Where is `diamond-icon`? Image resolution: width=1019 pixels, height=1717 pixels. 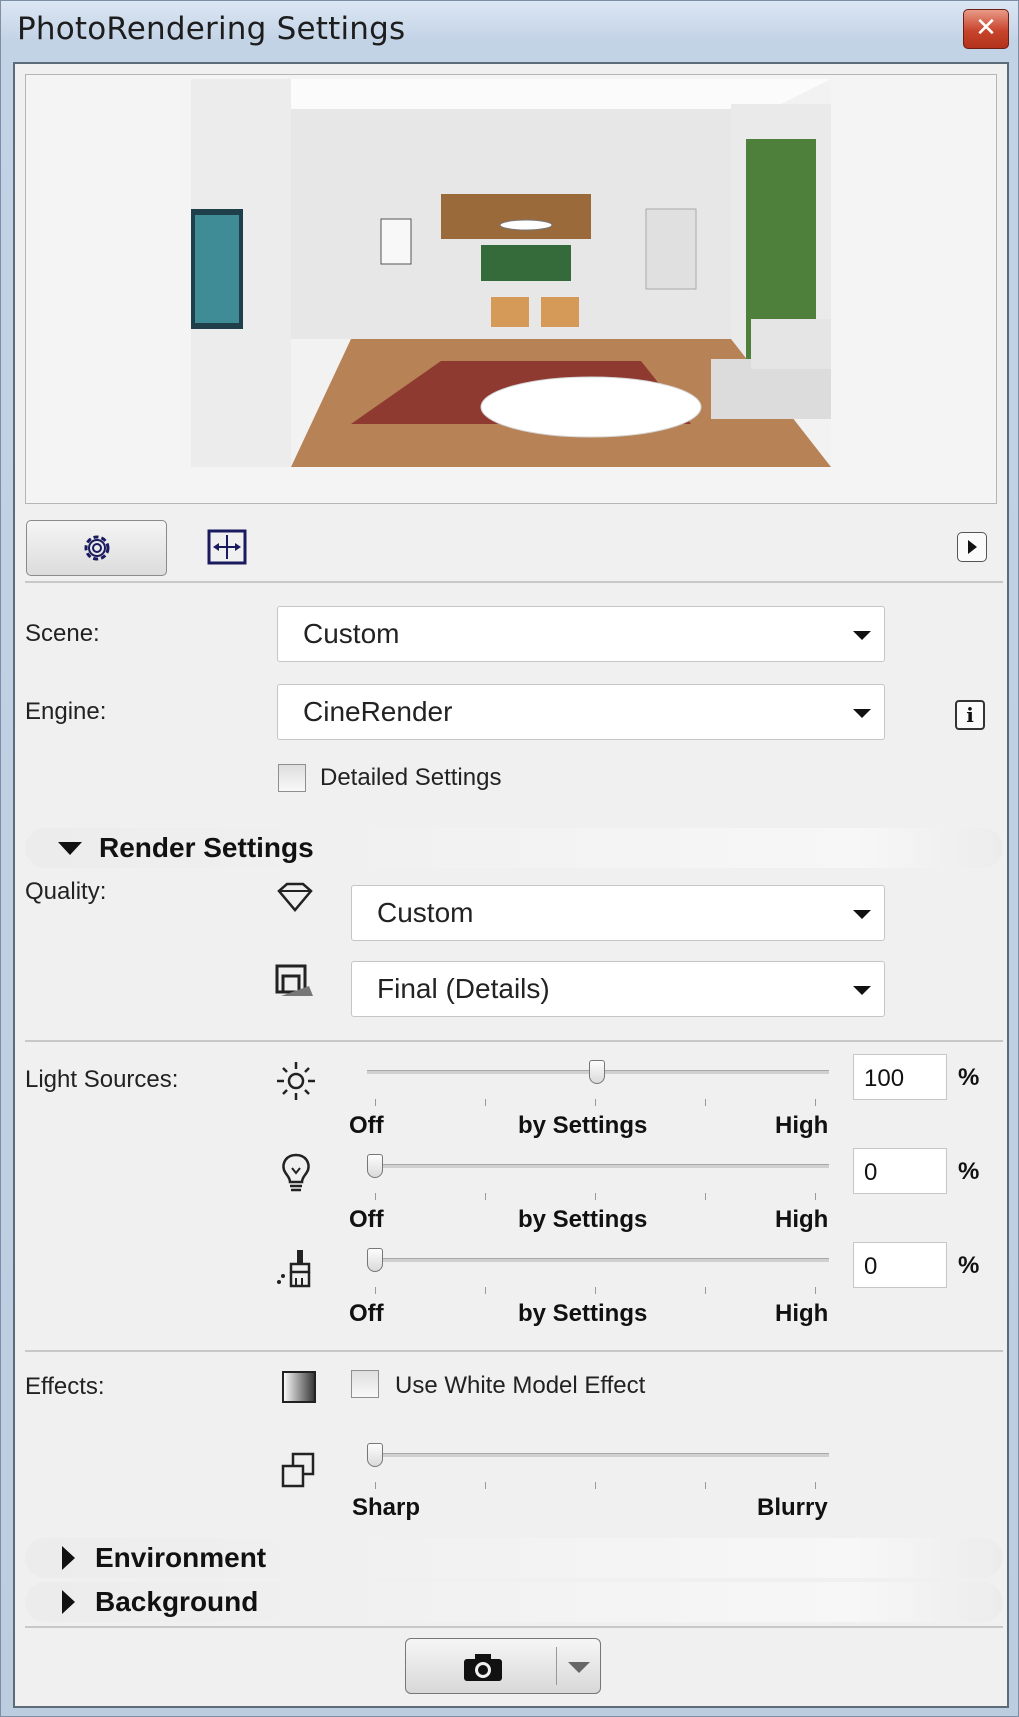
diamond-icon is located at coordinates (295, 897).